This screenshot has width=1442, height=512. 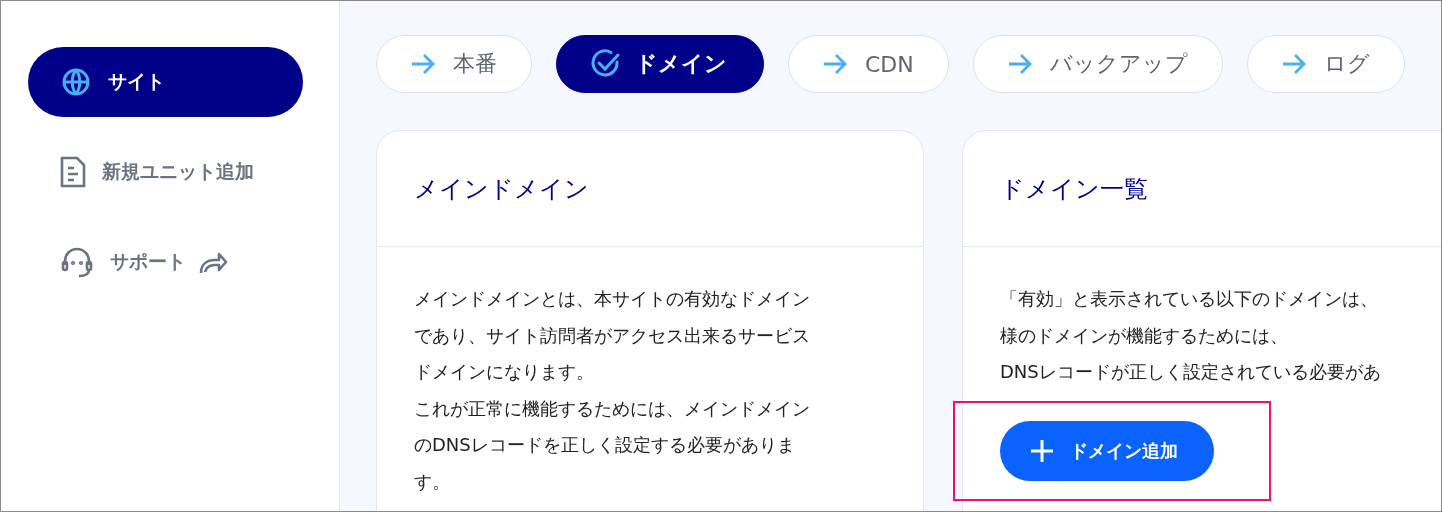 I want to click on description-text: これが正常に機能するためには、メインドメイン, so click(x=612, y=408).